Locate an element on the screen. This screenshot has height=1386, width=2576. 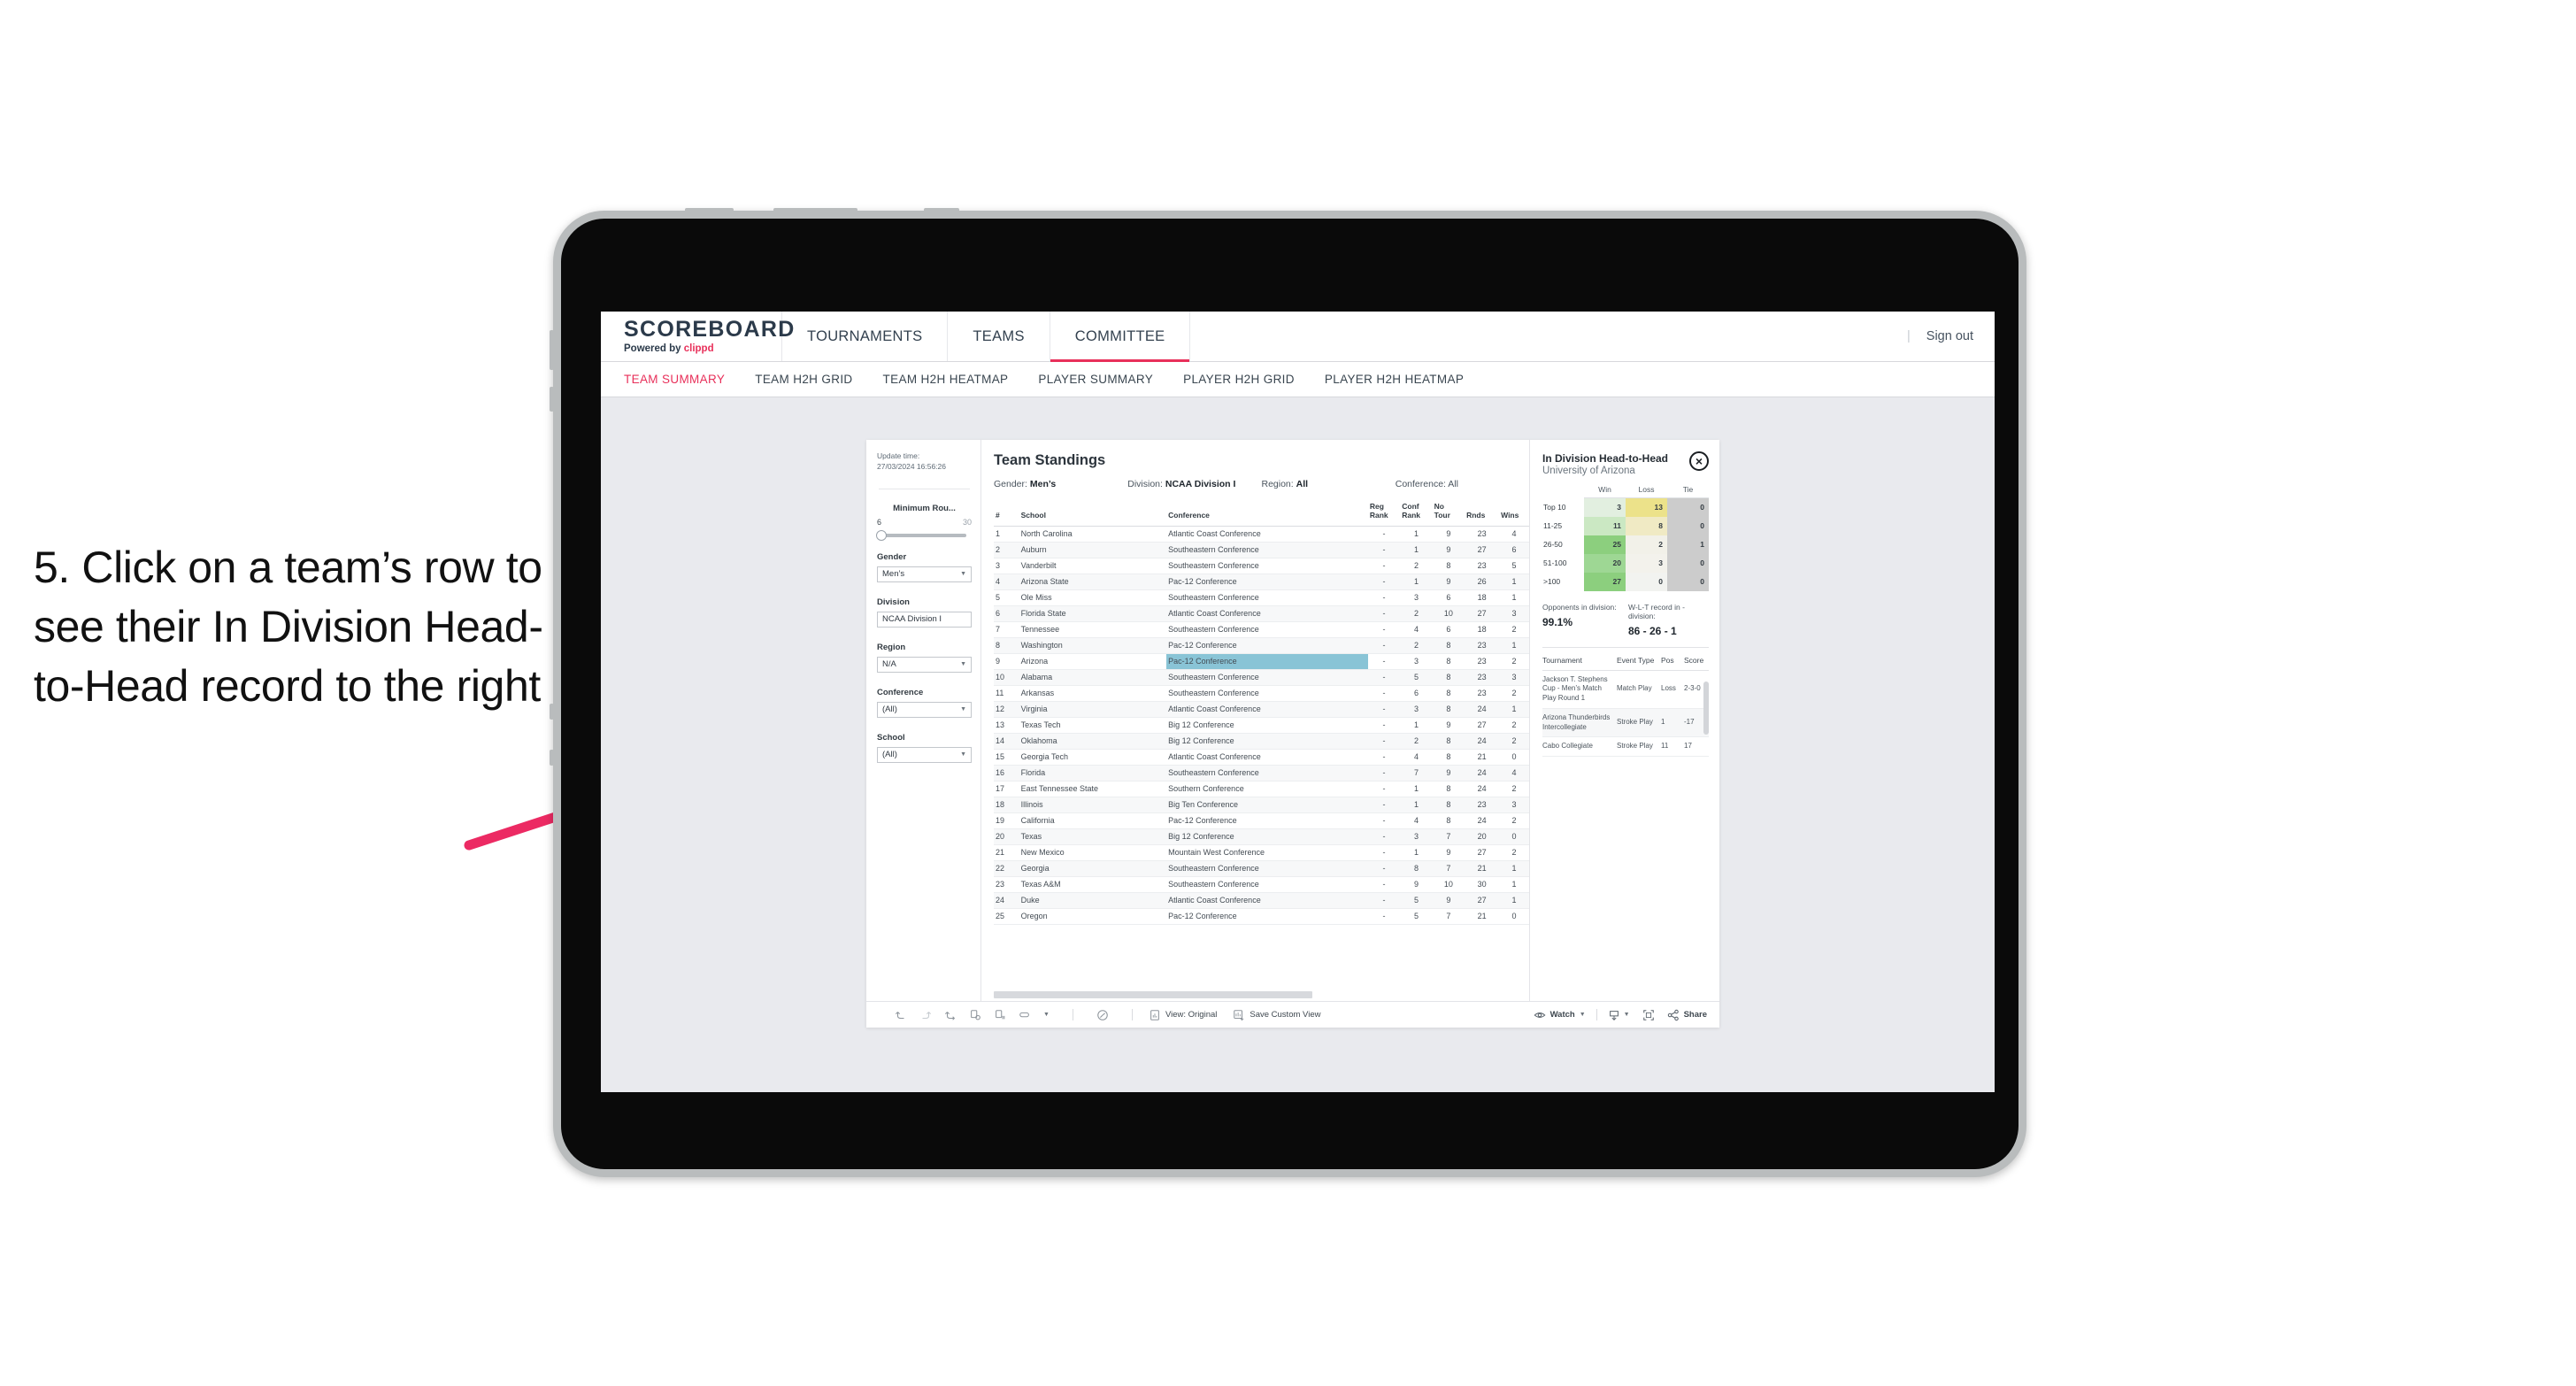
col-rnds: Rnds is located at coordinates (1482, 513).